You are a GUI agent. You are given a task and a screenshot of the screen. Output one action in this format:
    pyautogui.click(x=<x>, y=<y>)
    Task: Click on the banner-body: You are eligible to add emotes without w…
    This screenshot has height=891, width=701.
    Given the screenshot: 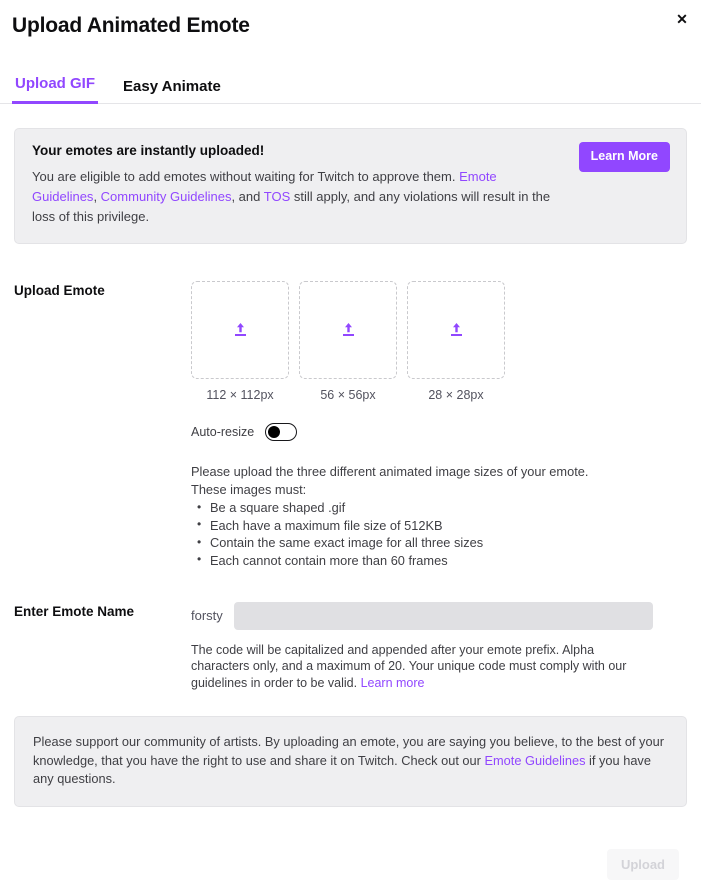 What is the action you would take?
    pyautogui.click(x=294, y=197)
    